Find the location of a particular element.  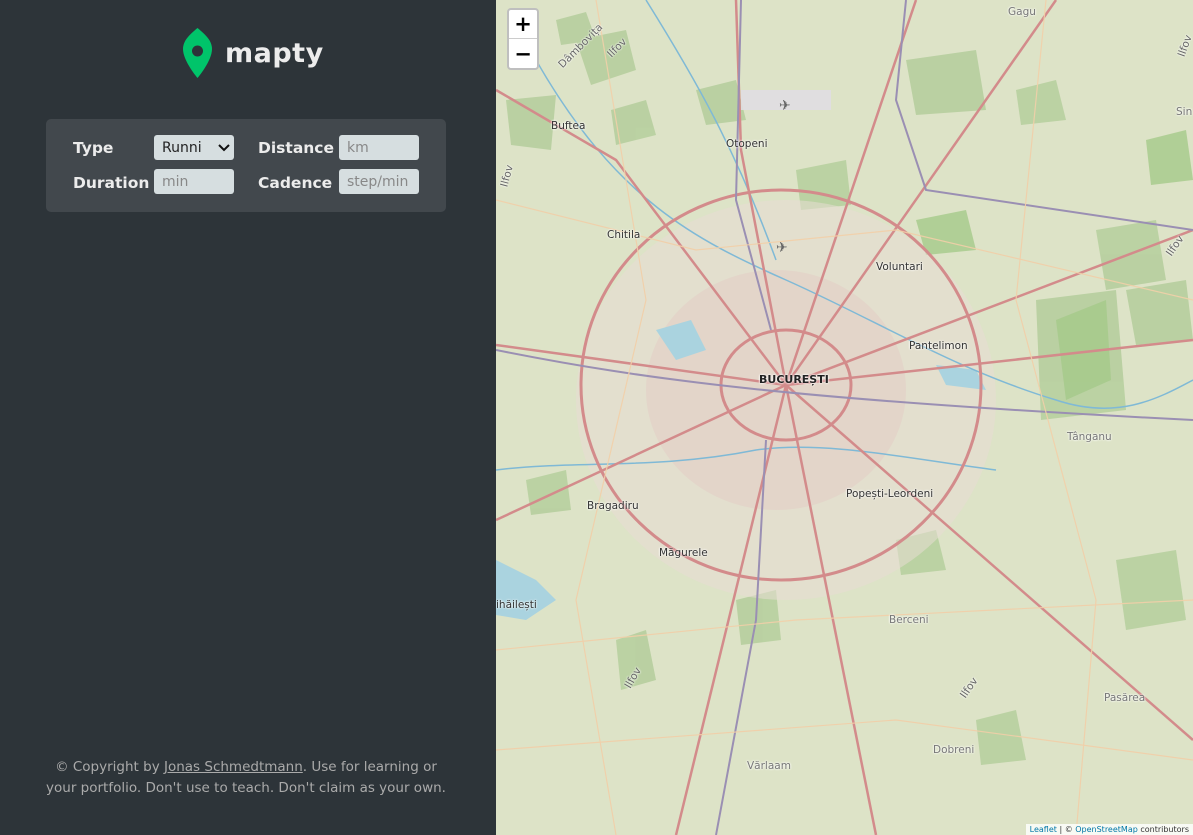

osm-link: OpenStreetMap is located at coordinates (1106, 829).